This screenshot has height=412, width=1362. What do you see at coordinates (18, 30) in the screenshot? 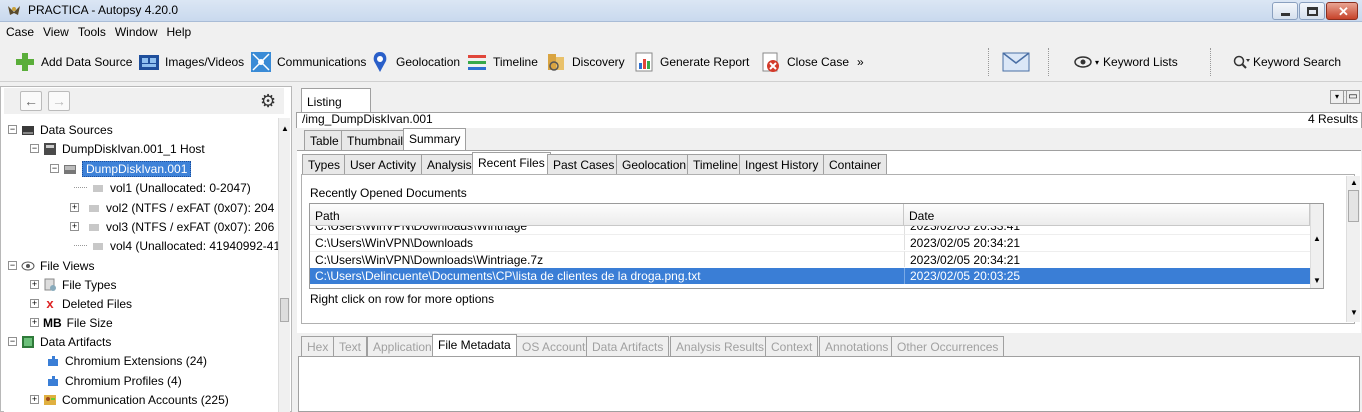
I see `menu-case: Case` at bounding box center [18, 30].